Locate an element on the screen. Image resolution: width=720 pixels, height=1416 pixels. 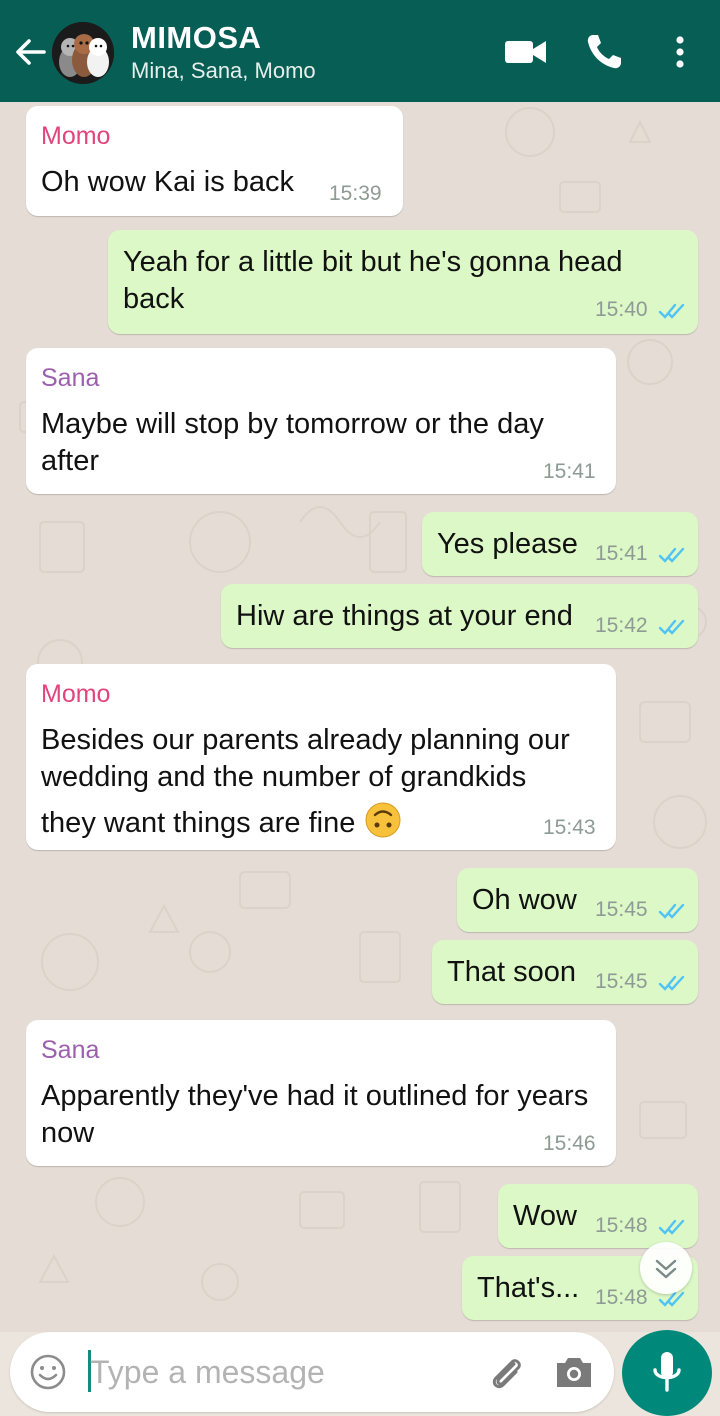
message-bubble: Oh wow 15:45 is located at coordinates (577, 900).